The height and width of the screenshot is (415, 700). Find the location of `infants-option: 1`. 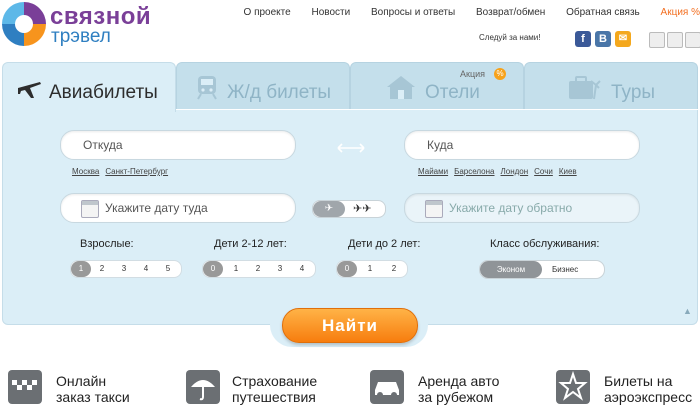

infants-option: 1 is located at coordinates (370, 268).